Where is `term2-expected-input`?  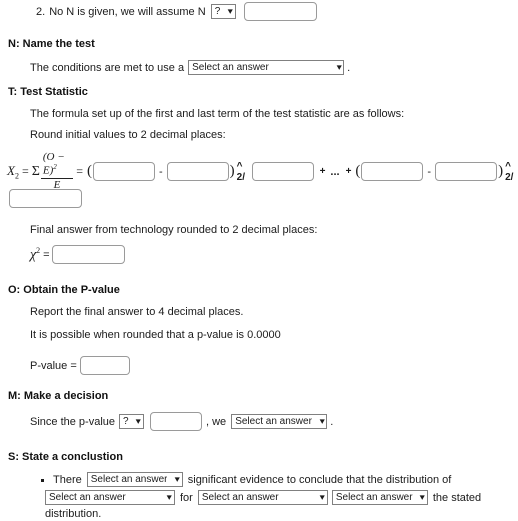
term2-expected-input is located at coordinates (466, 172).